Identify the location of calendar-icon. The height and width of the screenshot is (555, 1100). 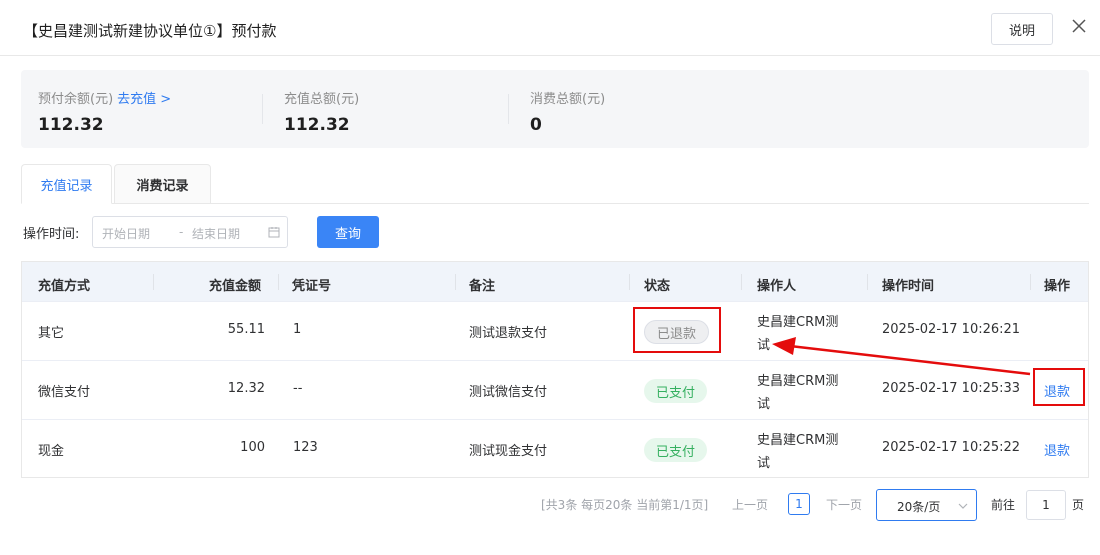
(274, 232).